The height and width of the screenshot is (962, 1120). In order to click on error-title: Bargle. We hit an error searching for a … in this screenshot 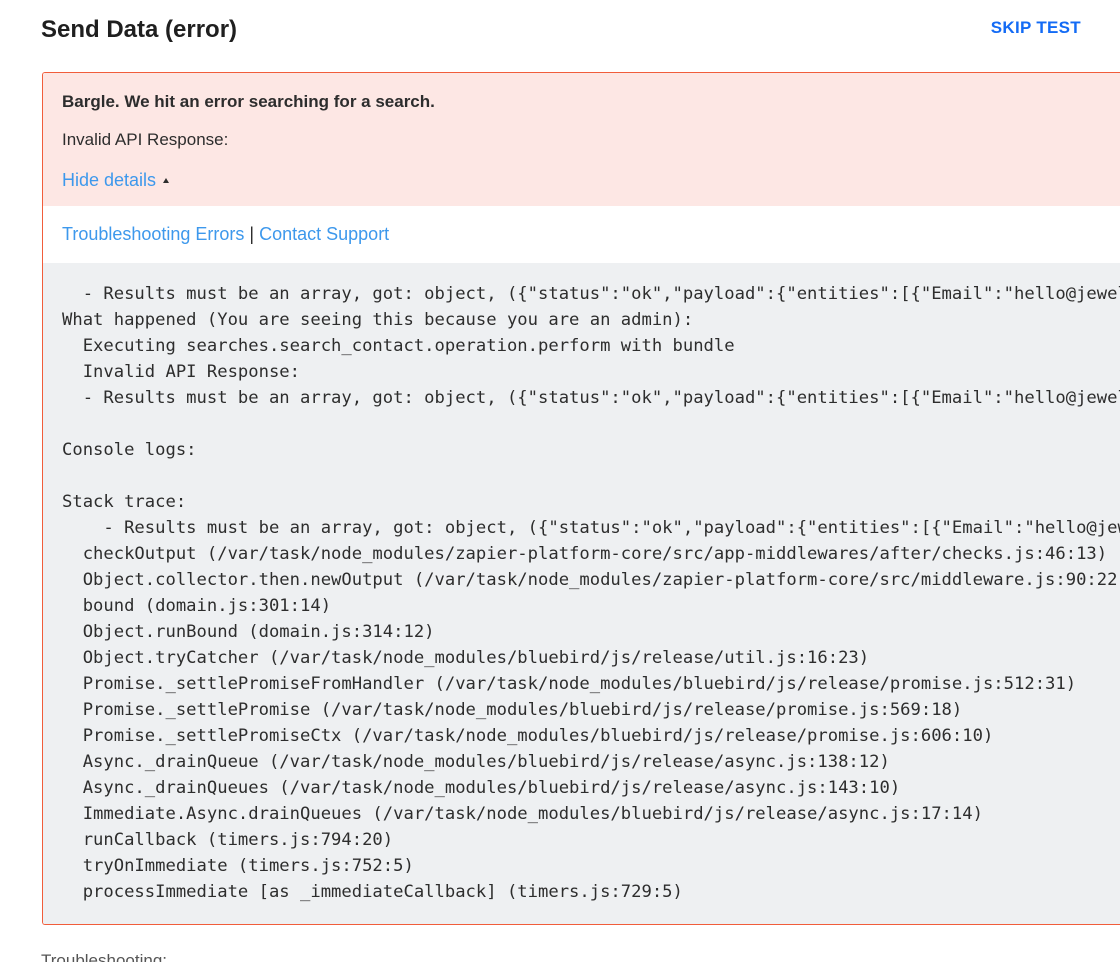, I will do `click(248, 101)`.